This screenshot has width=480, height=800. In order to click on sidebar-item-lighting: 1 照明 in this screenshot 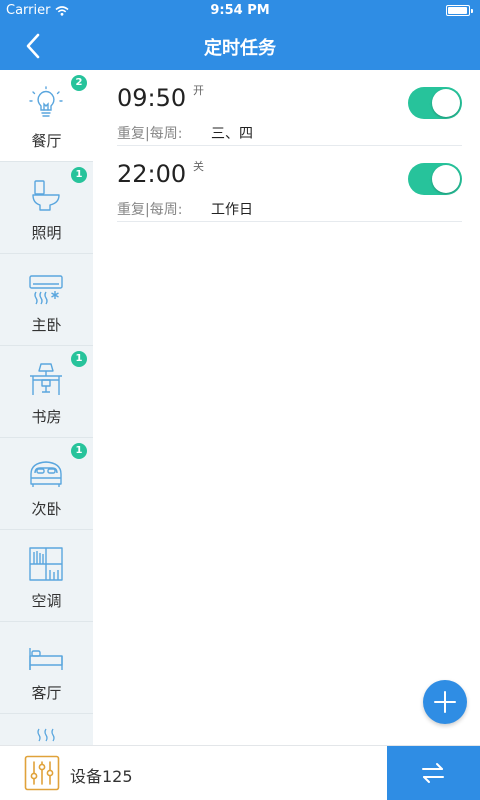, I will do `click(46, 208)`.